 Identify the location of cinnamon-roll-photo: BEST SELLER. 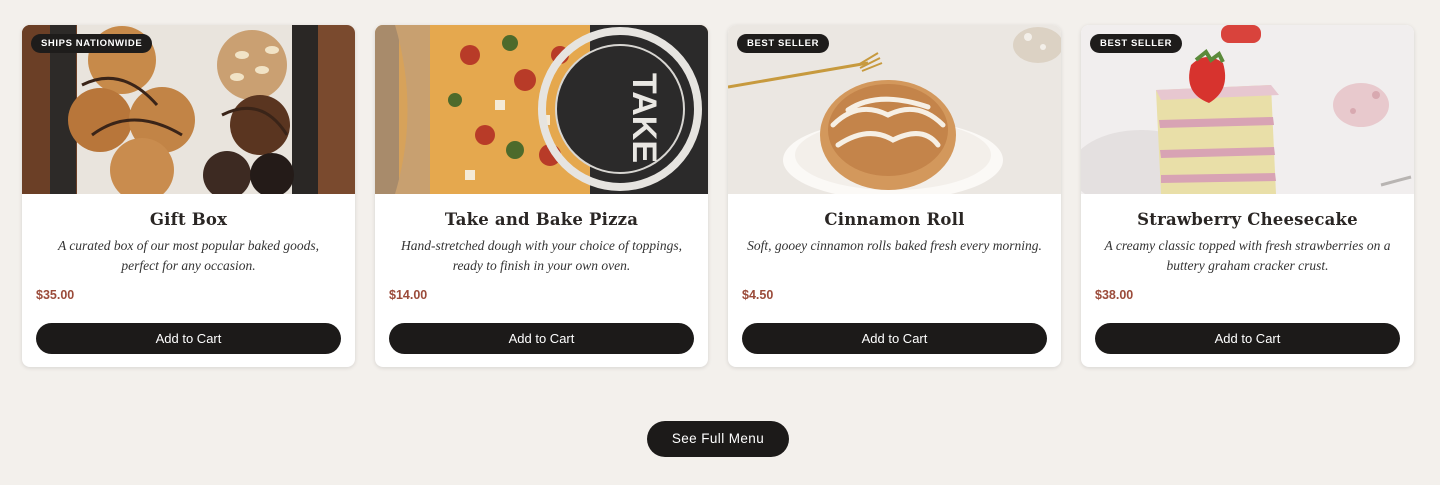
(894, 109).